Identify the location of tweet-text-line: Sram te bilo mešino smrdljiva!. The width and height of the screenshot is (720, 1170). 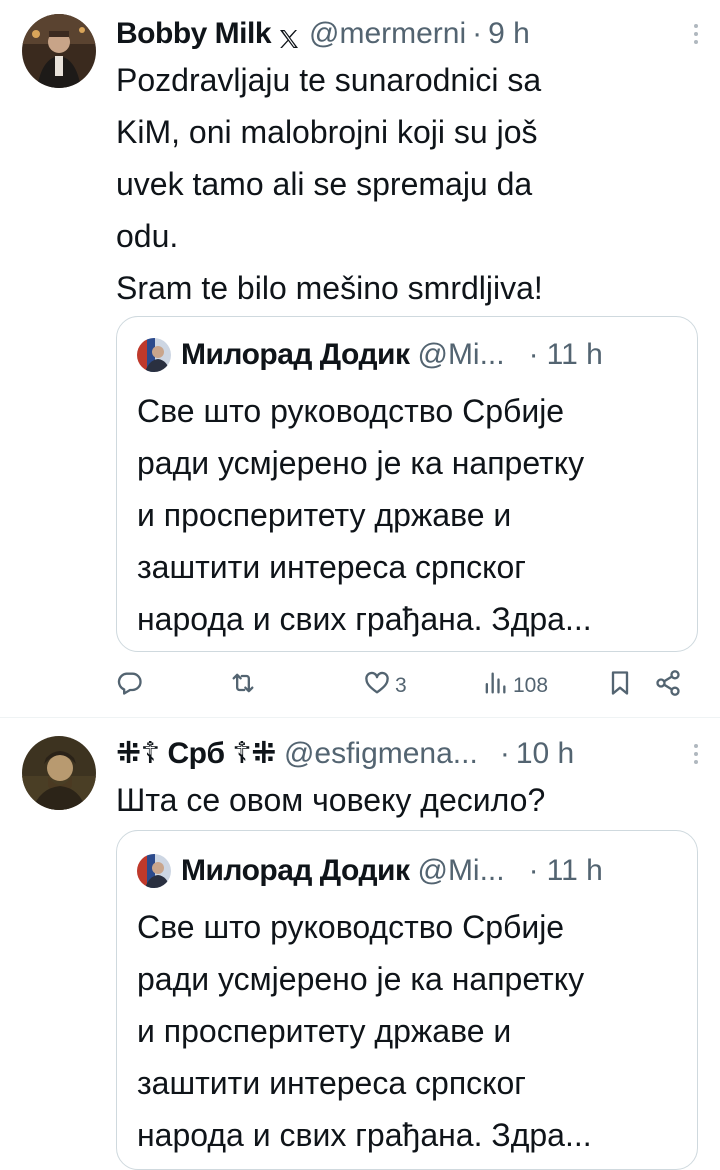
(329, 288).